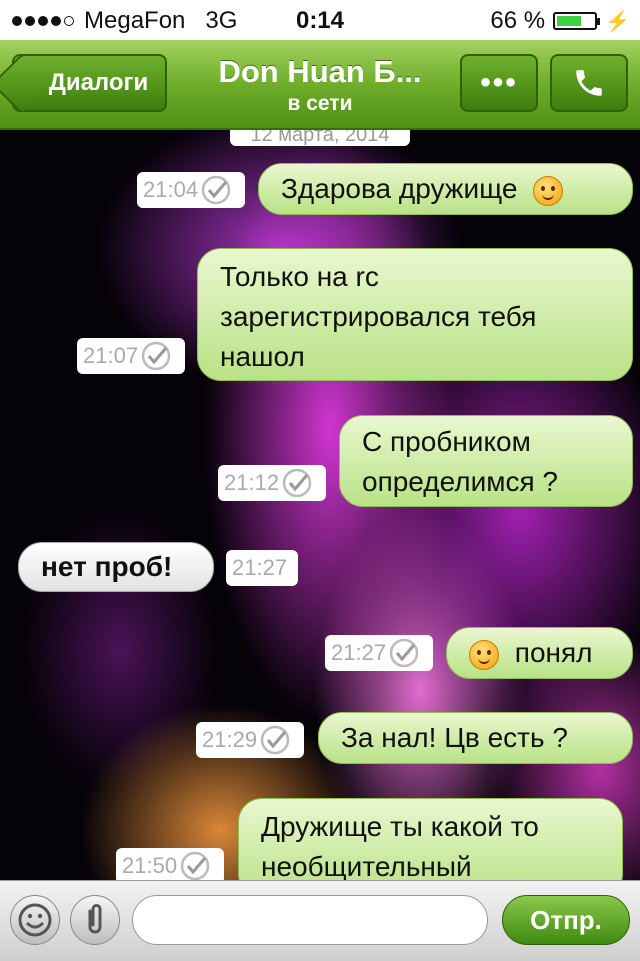 The height and width of the screenshot is (961, 640). Describe the element at coordinates (111, 355) in the screenshot. I see `time-label: 21:07` at that location.